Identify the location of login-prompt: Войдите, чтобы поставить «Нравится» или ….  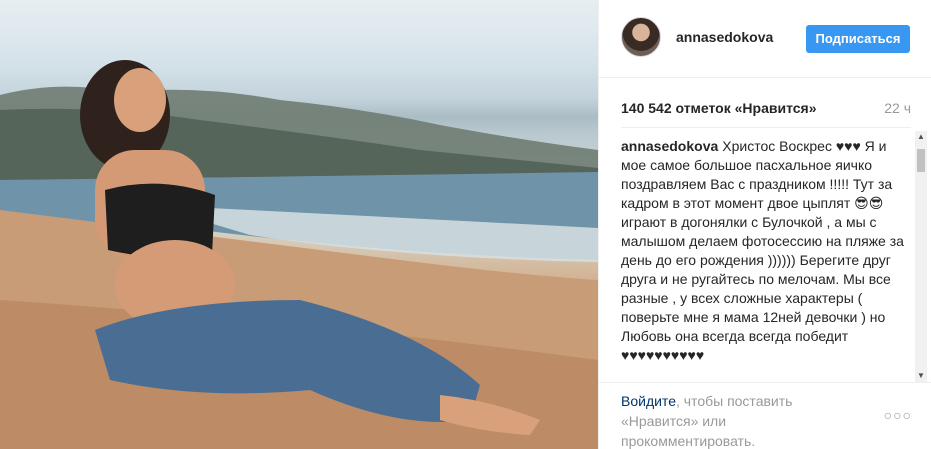
(736, 420).